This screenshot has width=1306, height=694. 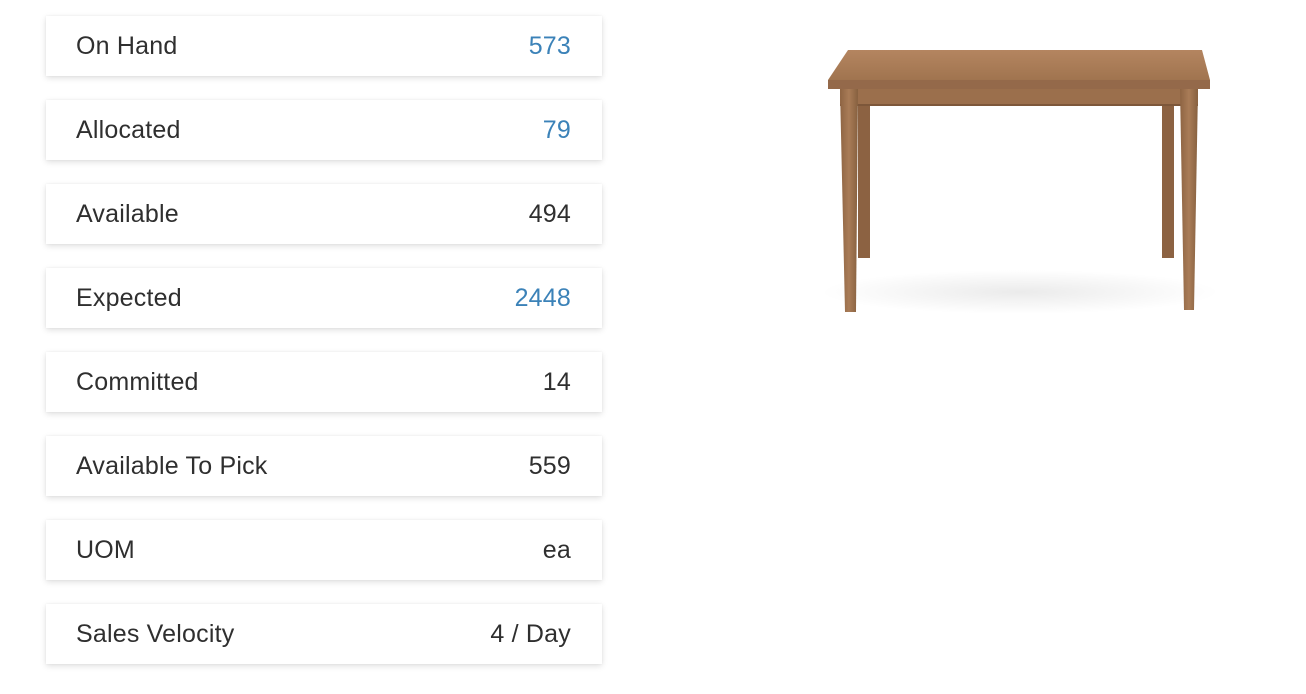 What do you see at coordinates (127, 45) in the screenshot?
I see `stat-label: On Hand` at bounding box center [127, 45].